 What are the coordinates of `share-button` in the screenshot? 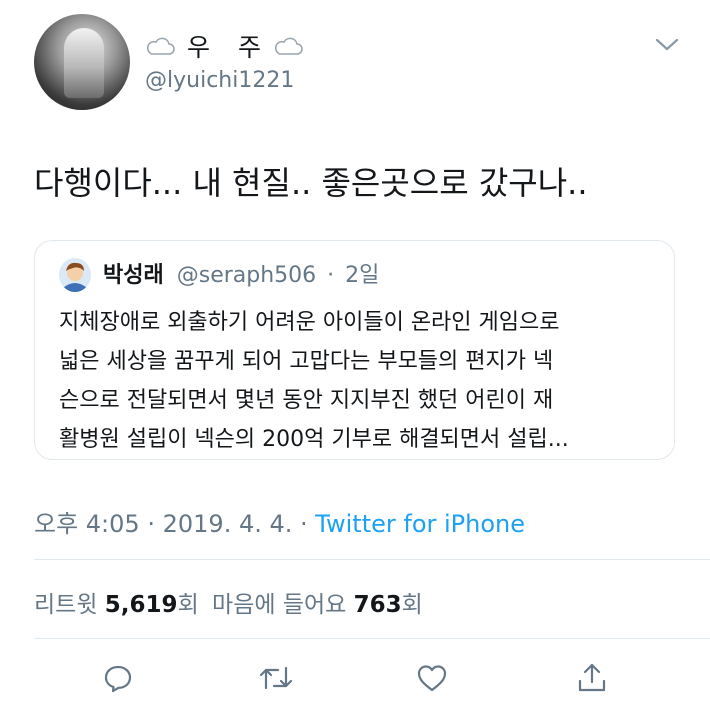 It's located at (592, 678).